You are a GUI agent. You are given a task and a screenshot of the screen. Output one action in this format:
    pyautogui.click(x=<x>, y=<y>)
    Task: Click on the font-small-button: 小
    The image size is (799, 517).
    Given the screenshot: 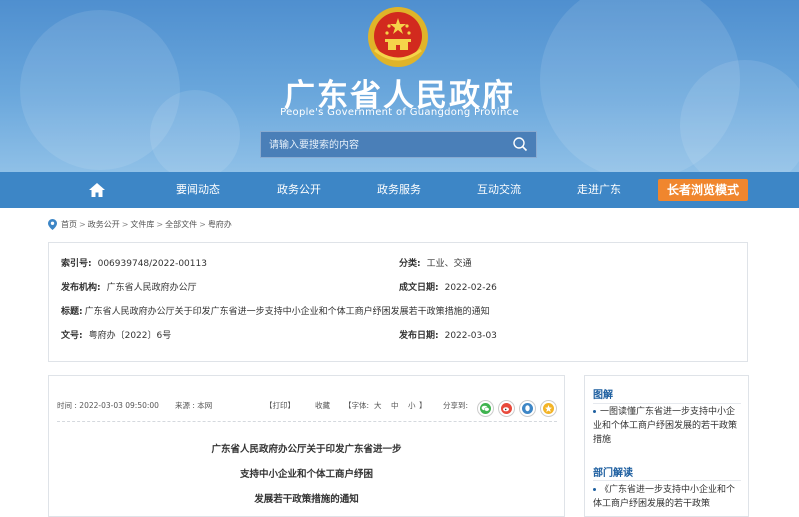 What is the action you would take?
    pyautogui.click(x=412, y=405)
    